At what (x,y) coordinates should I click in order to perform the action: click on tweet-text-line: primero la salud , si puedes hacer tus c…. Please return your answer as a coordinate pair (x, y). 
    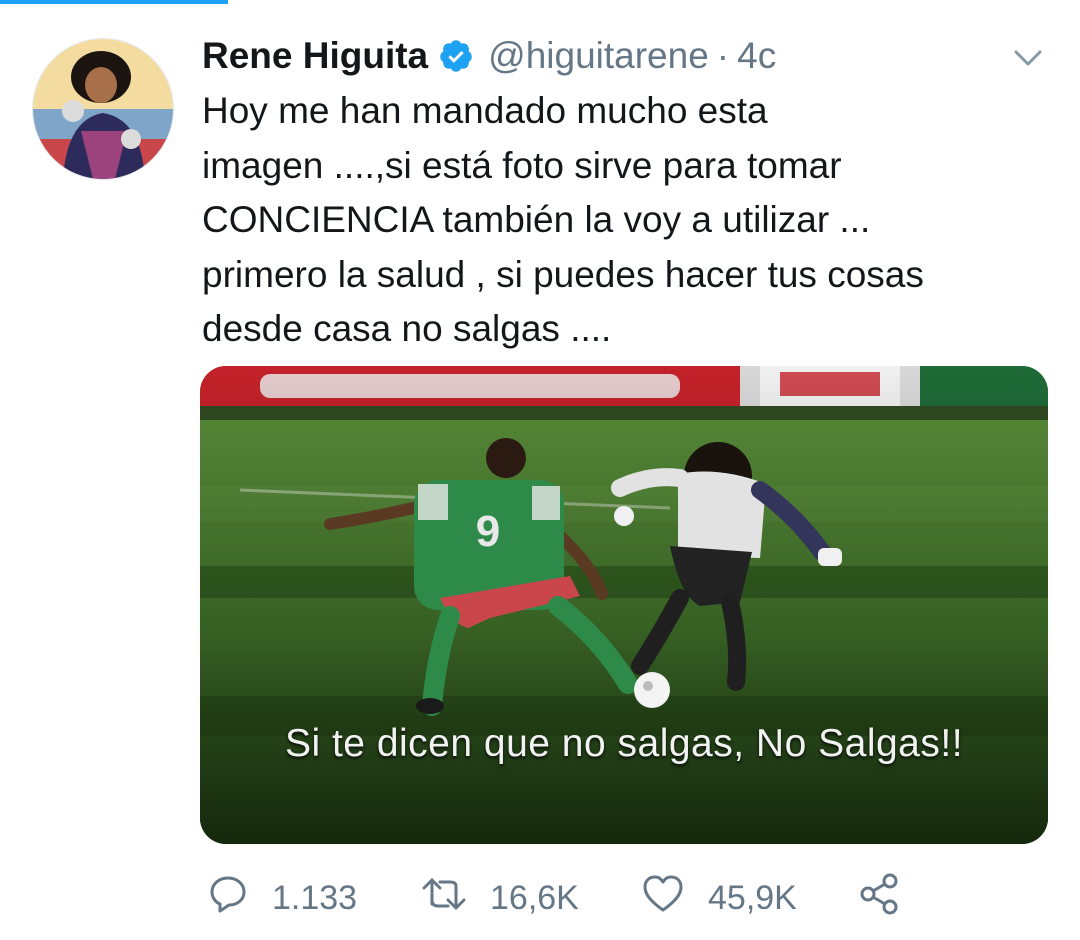
    Looking at the image, I should click on (563, 274).